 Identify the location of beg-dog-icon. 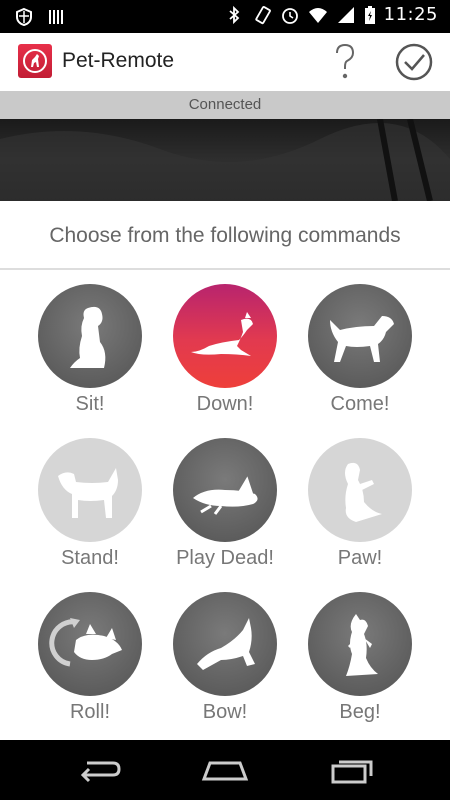
(360, 644).